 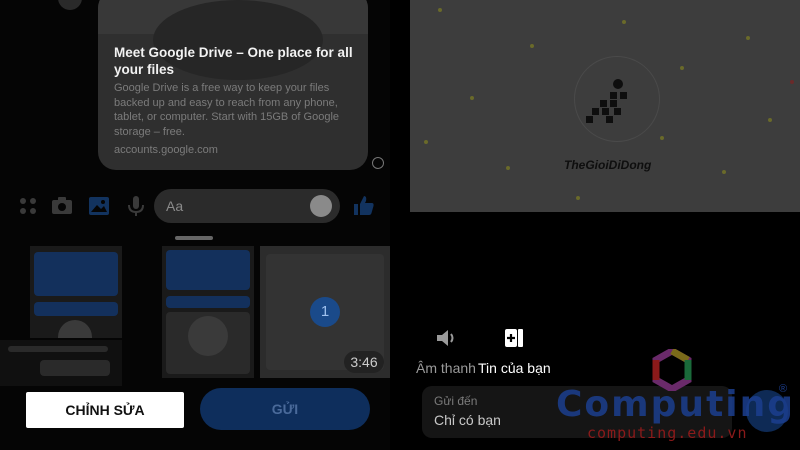 I want to click on sound-option-label: Âm thanh, so click(x=446, y=368).